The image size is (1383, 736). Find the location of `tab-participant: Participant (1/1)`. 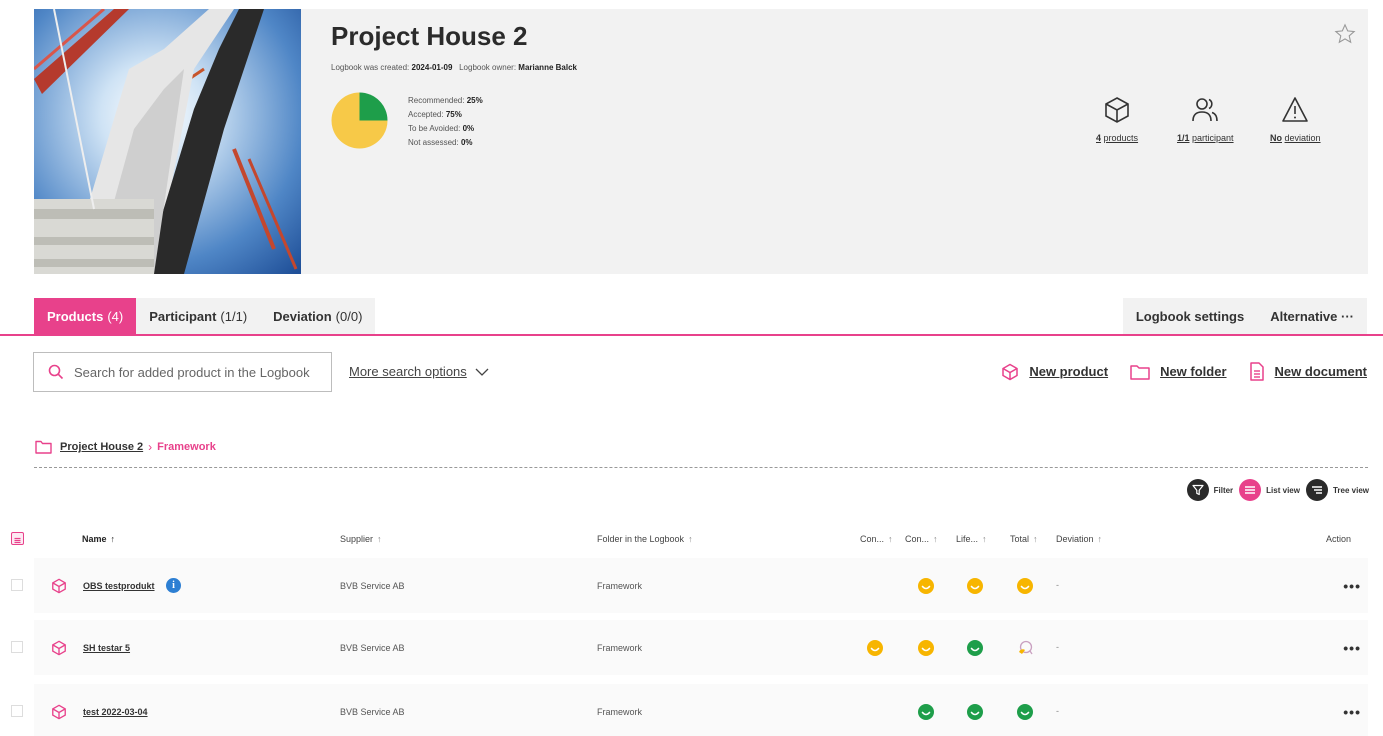

tab-participant: Participant (1/1) is located at coordinates (198, 316).